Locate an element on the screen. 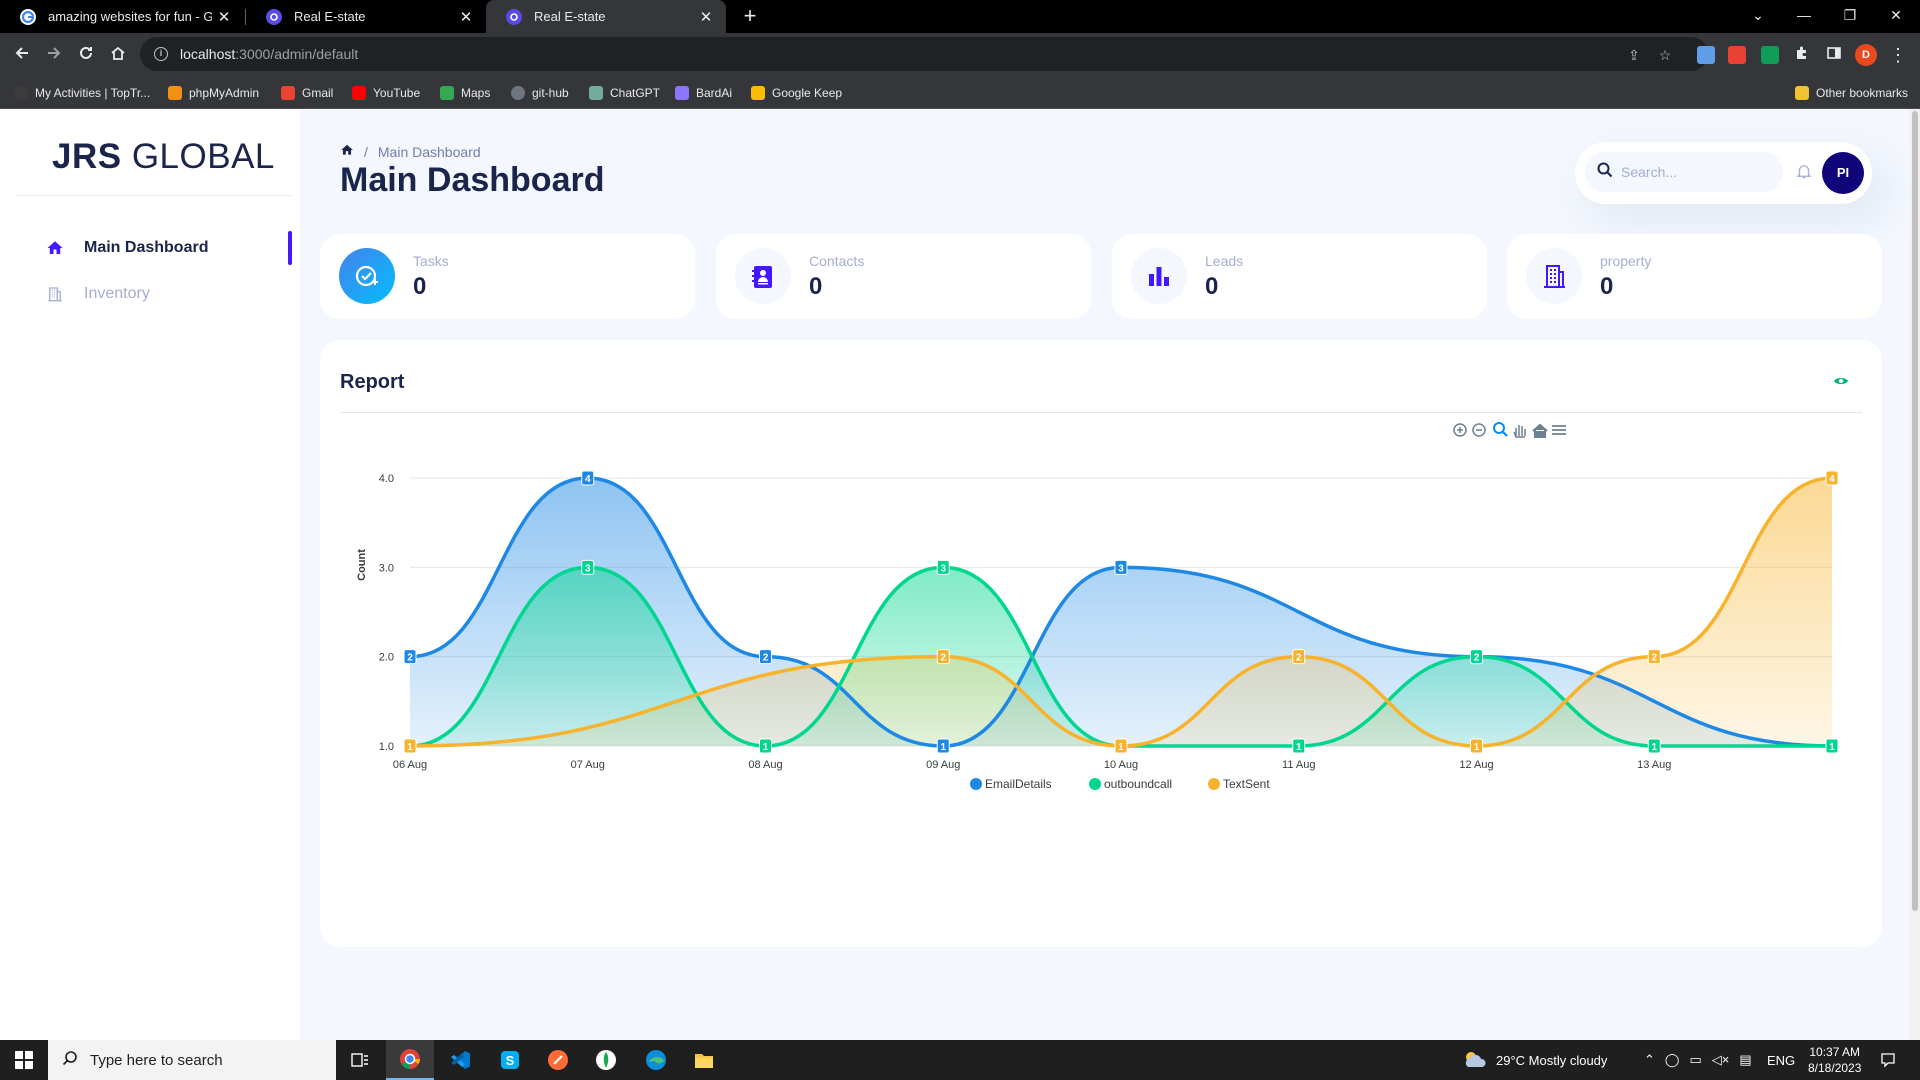  search-icon is located at coordinates (70, 1060).